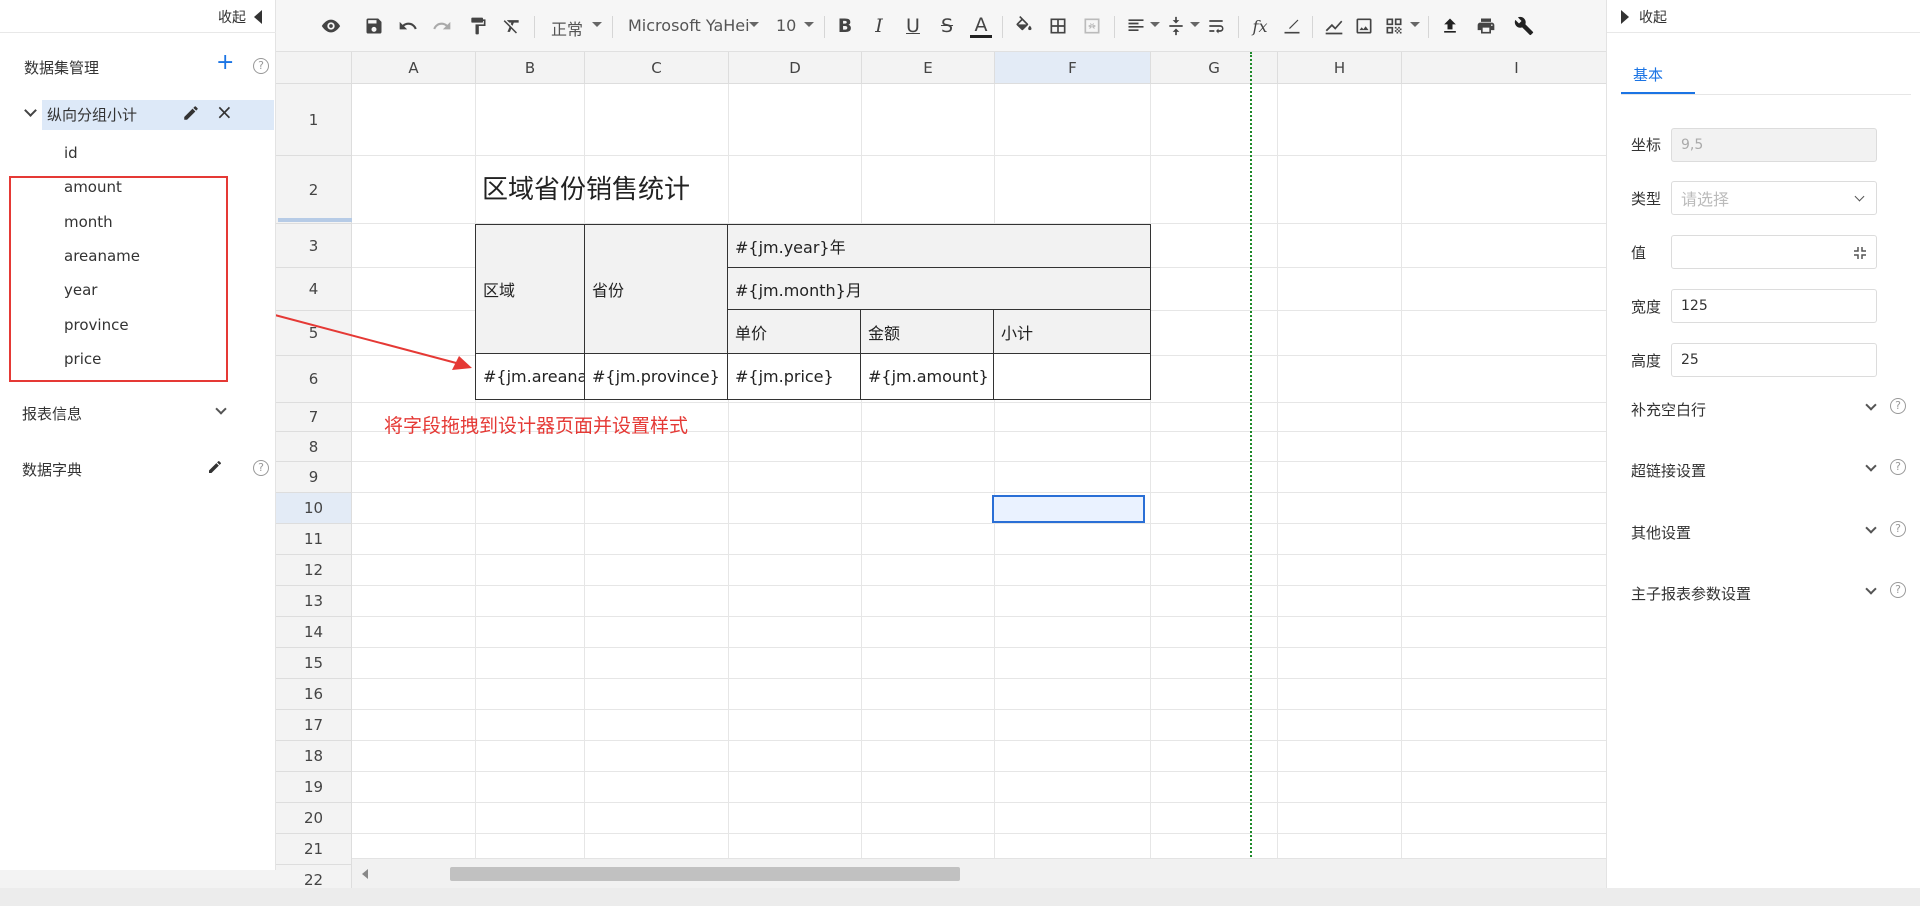 Image resolution: width=1920 pixels, height=906 pixels. What do you see at coordinates (1216, 26) in the screenshot?
I see `wrap-text-icon` at bounding box center [1216, 26].